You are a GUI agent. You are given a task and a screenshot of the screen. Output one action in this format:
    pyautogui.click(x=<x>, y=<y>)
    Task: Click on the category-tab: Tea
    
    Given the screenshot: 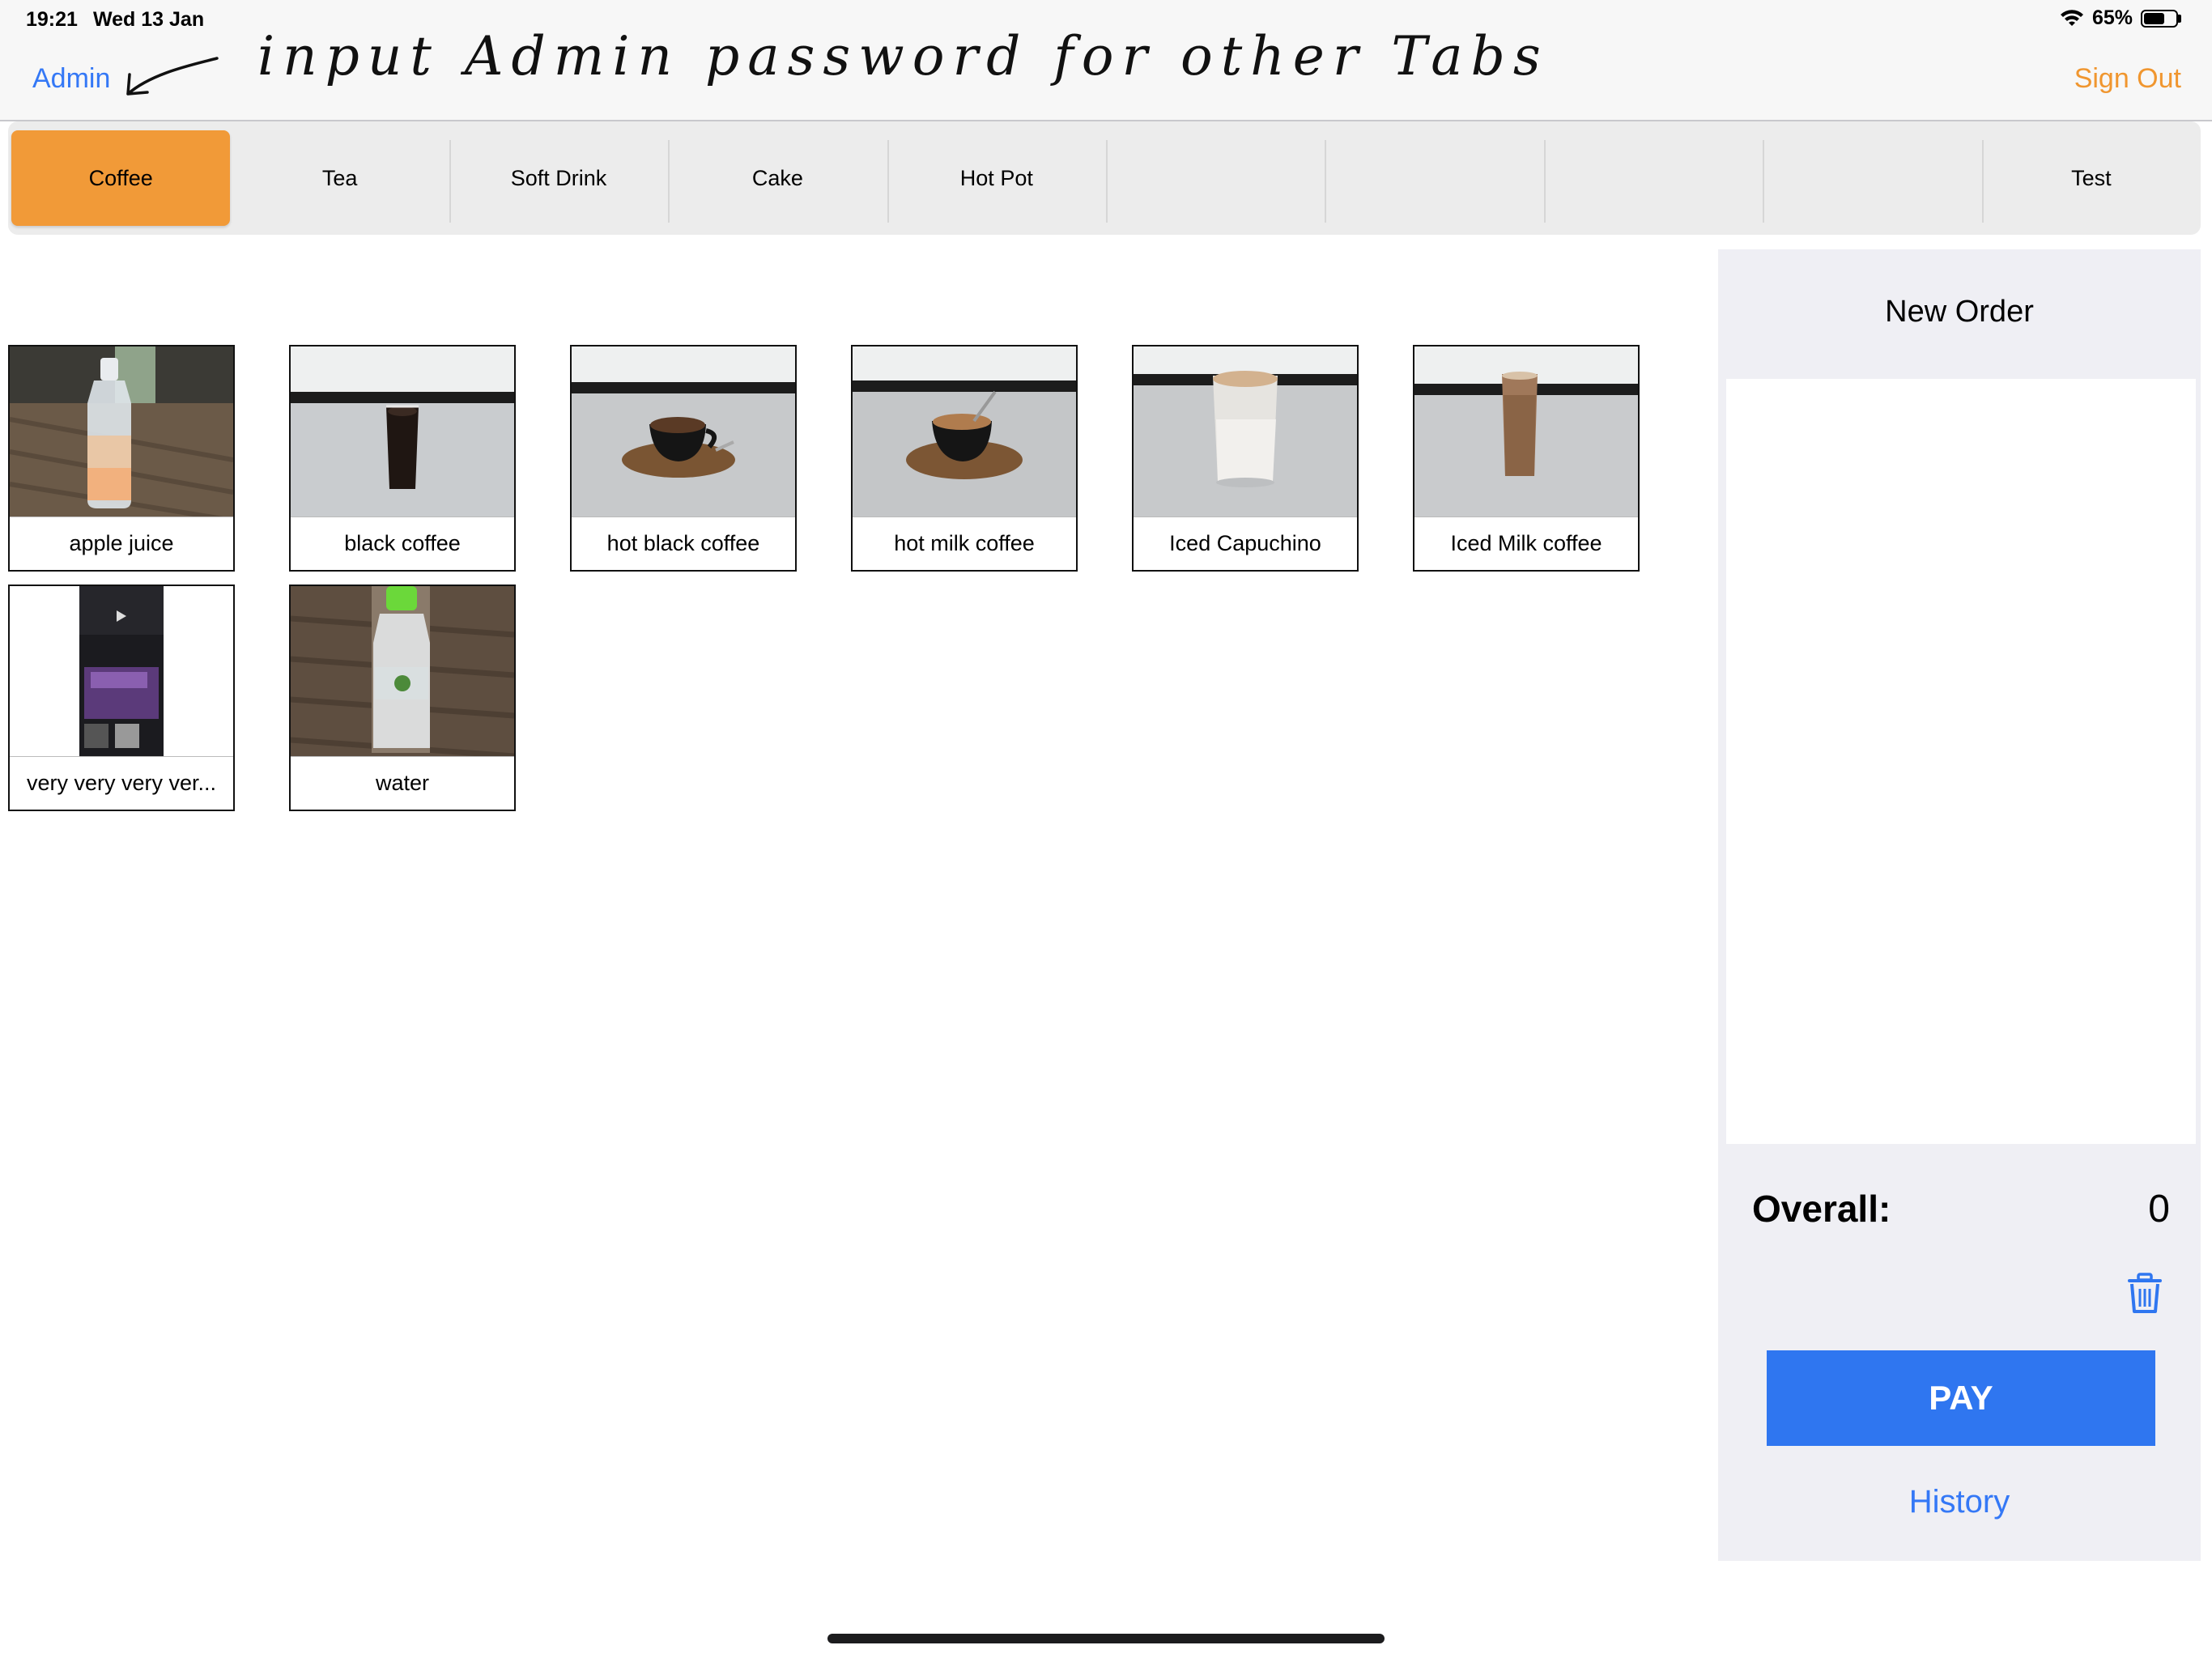 What is the action you would take?
    pyautogui.click(x=339, y=178)
    